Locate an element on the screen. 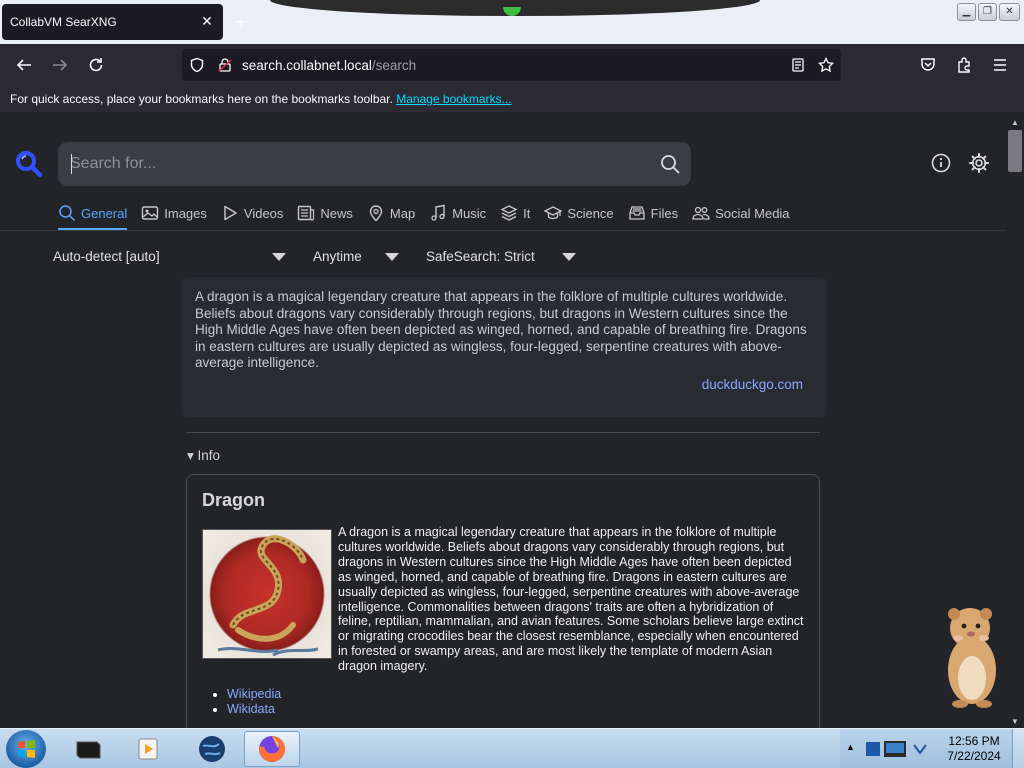 The height and width of the screenshot is (768, 1024). firefox-icon is located at coordinates (272, 749).